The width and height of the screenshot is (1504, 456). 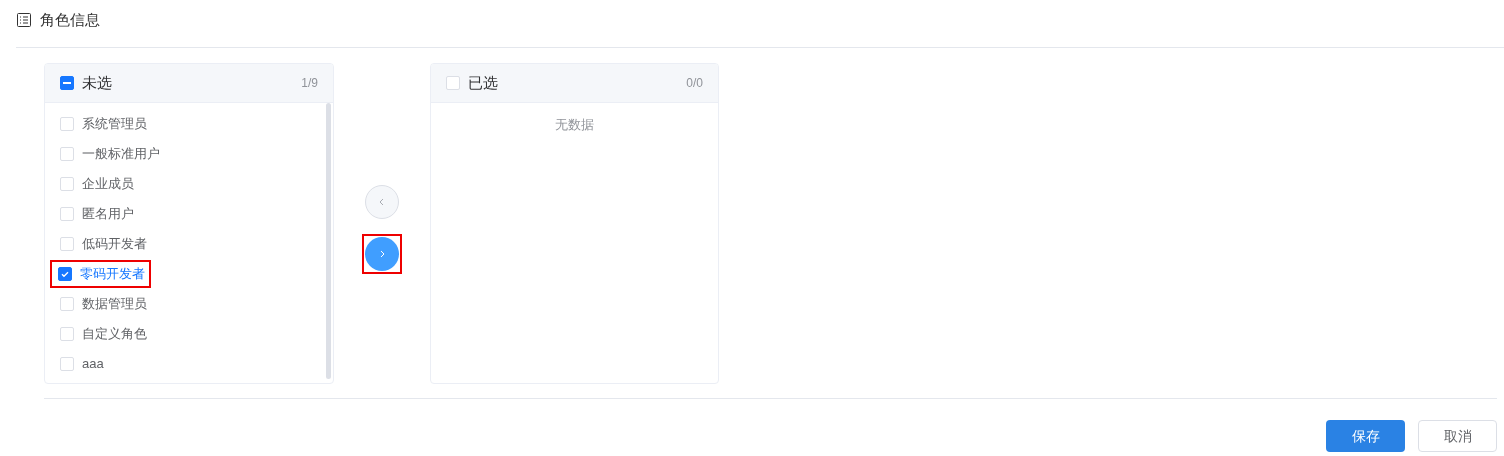 What do you see at coordinates (108, 184) in the screenshot?
I see `option-label: 企业成员` at bounding box center [108, 184].